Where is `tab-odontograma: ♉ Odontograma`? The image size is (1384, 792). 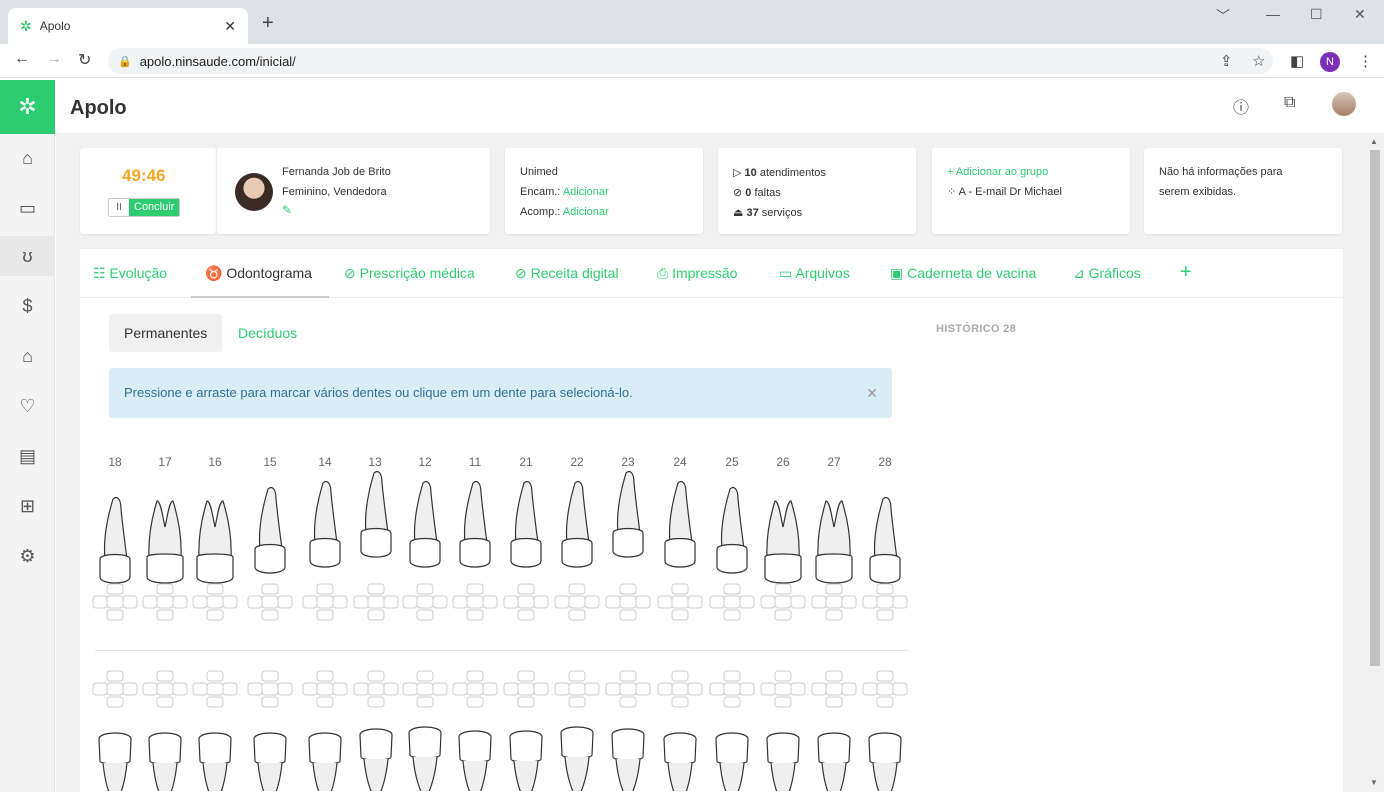
tab-odontograma: ♉ Odontograma is located at coordinates (258, 273).